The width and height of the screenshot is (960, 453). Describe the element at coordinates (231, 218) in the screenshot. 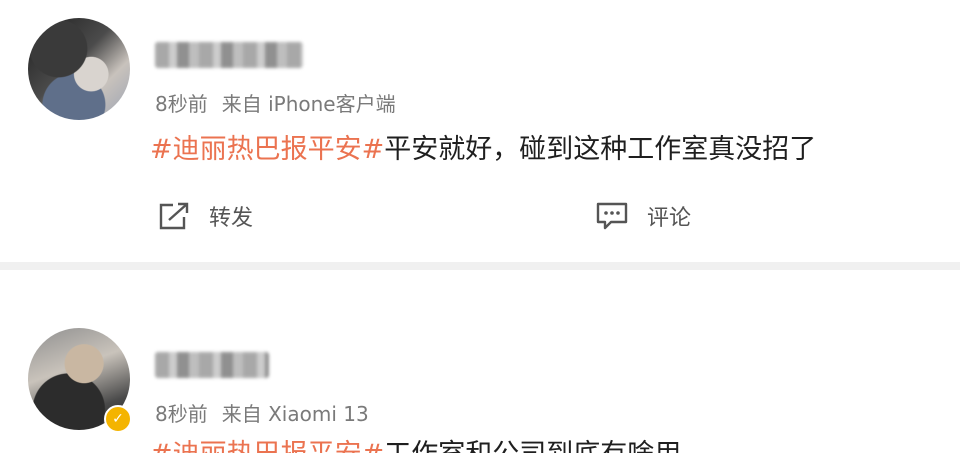

I see `repost-label: 转发` at that location.